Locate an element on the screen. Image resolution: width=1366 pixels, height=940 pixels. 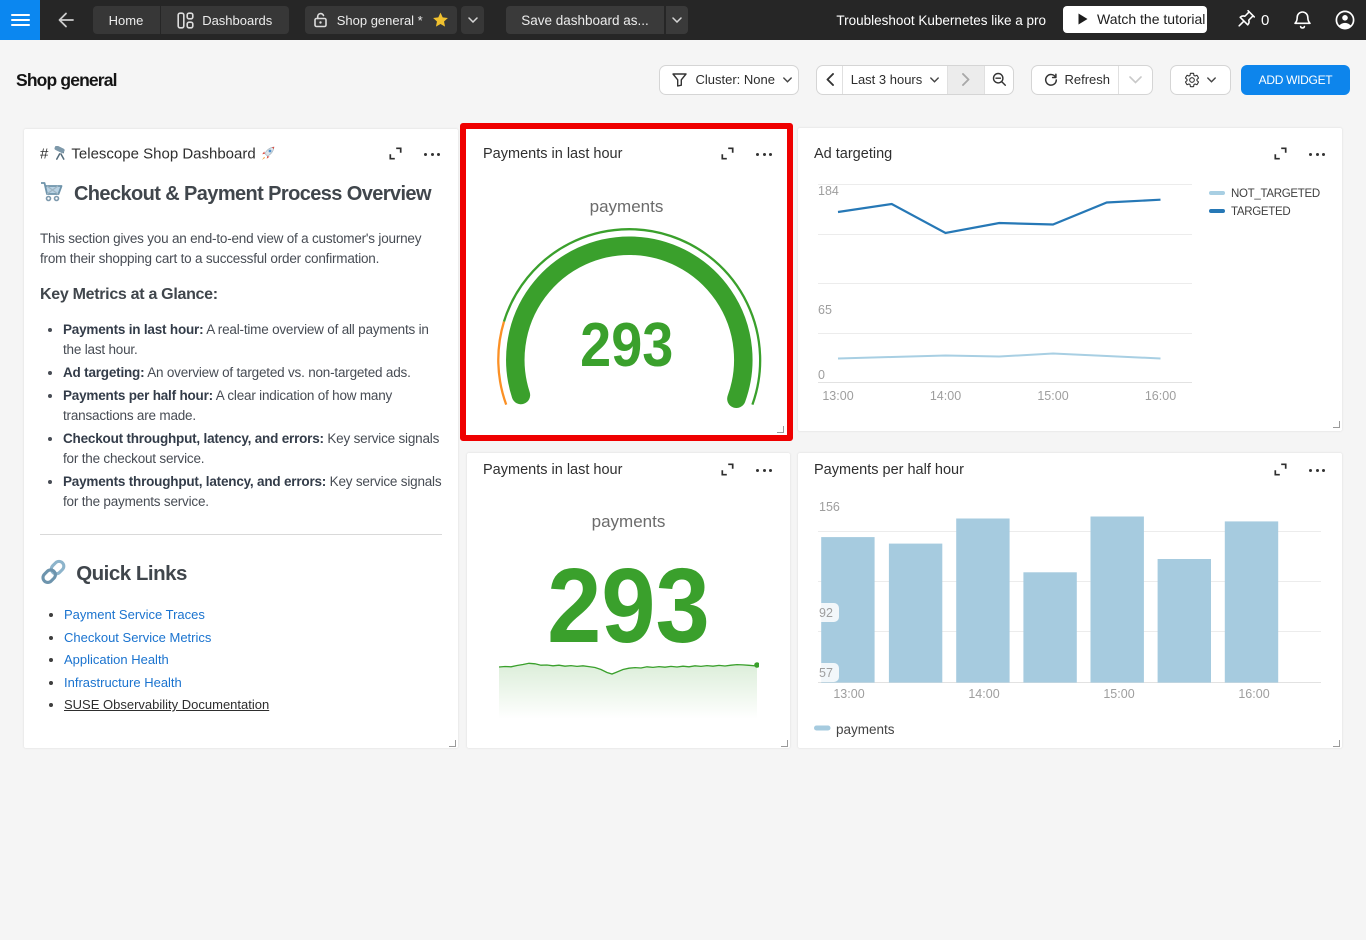
svg-text: 65 is located at coordinates (825, 310).